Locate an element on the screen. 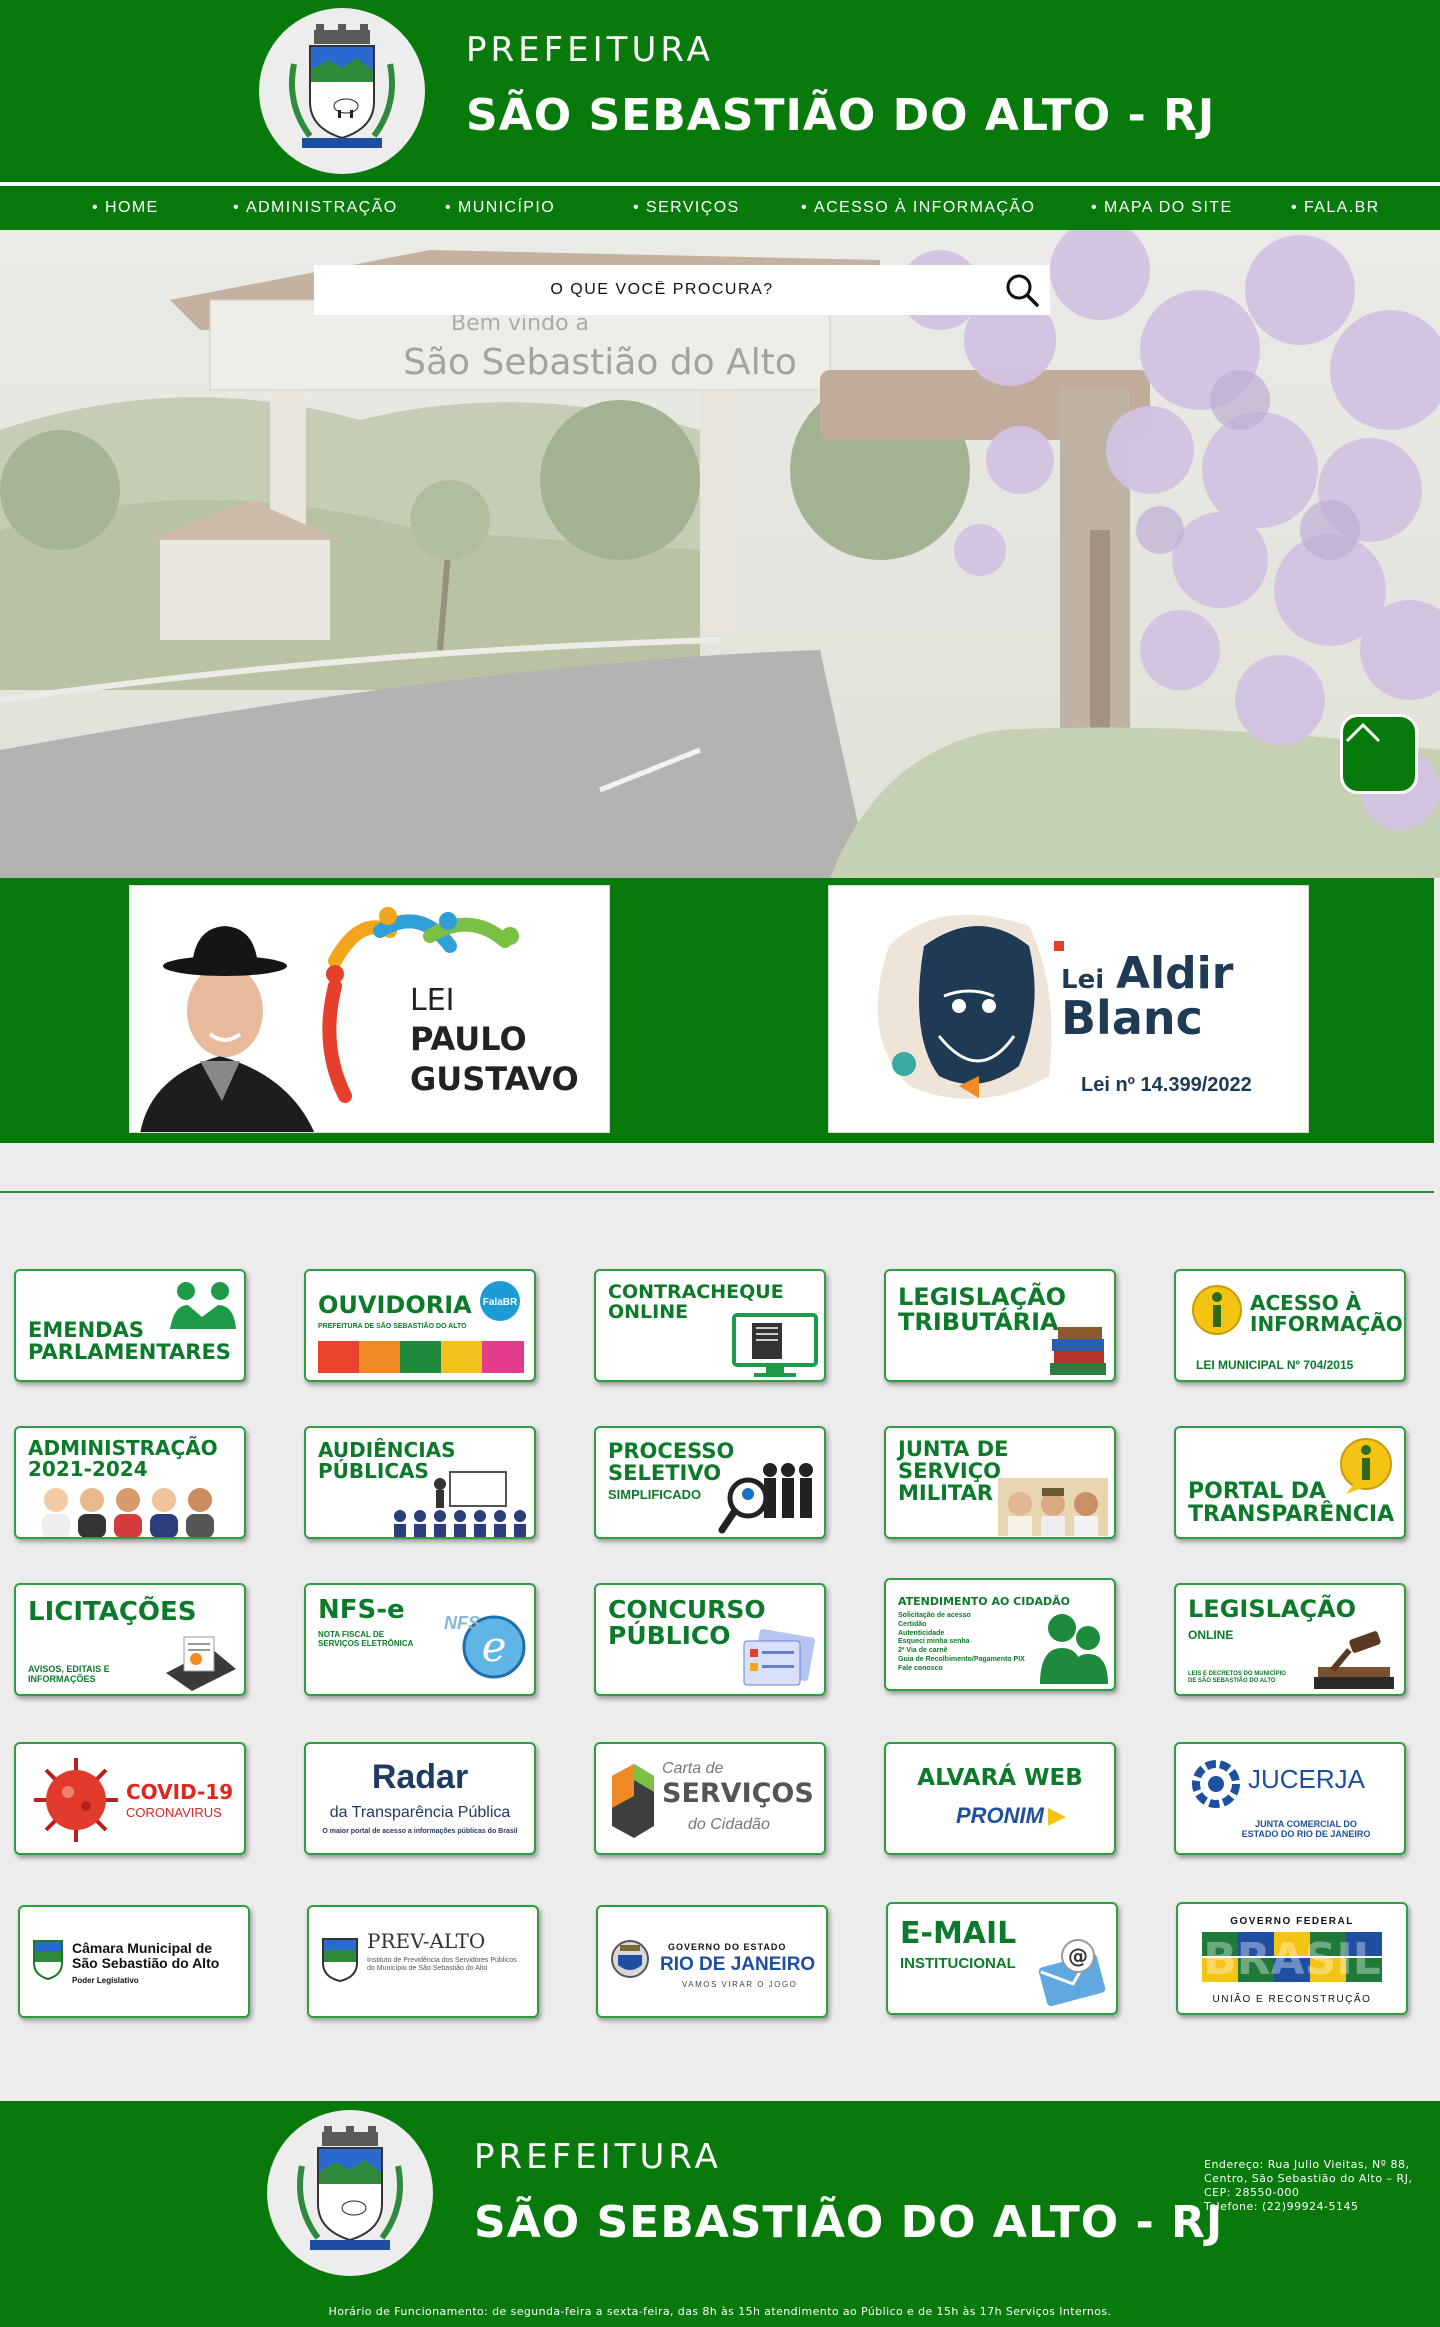  address-line: Endereço: Rua Julio Vieitas, Nº 88, is located at coordinates (1307, 2164).